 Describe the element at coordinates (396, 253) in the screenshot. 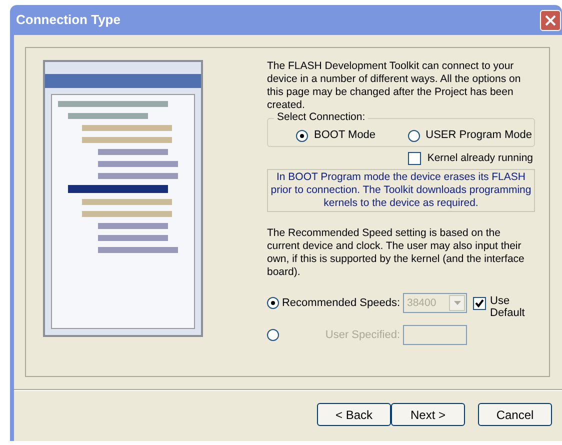

I see `speed-description: The Recommended Speed setting is based on the current device and clock. The user may also input their own, if this is supported by the kernel (and the interface board).` at that location.